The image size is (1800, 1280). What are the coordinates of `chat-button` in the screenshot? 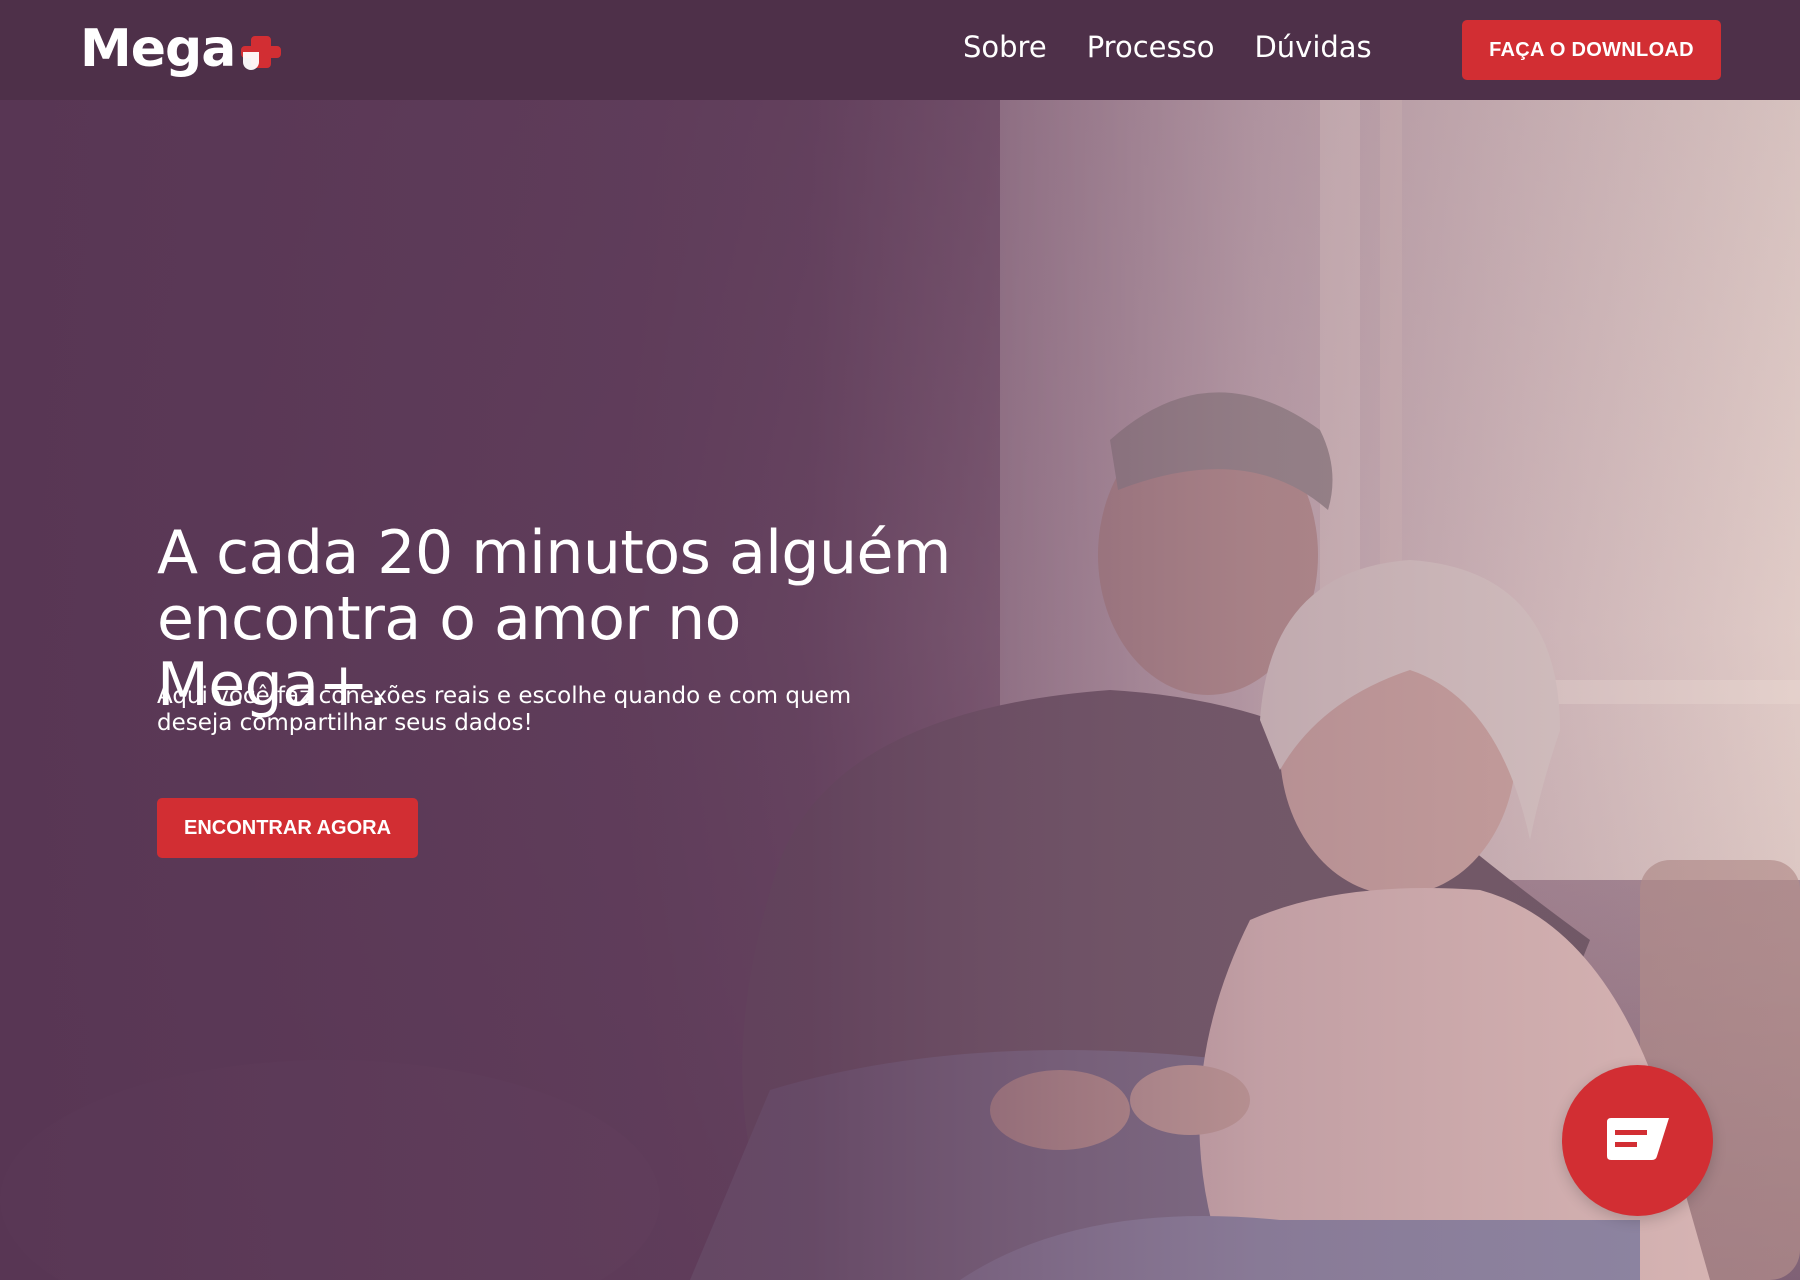 It's located at (1637, 1140).